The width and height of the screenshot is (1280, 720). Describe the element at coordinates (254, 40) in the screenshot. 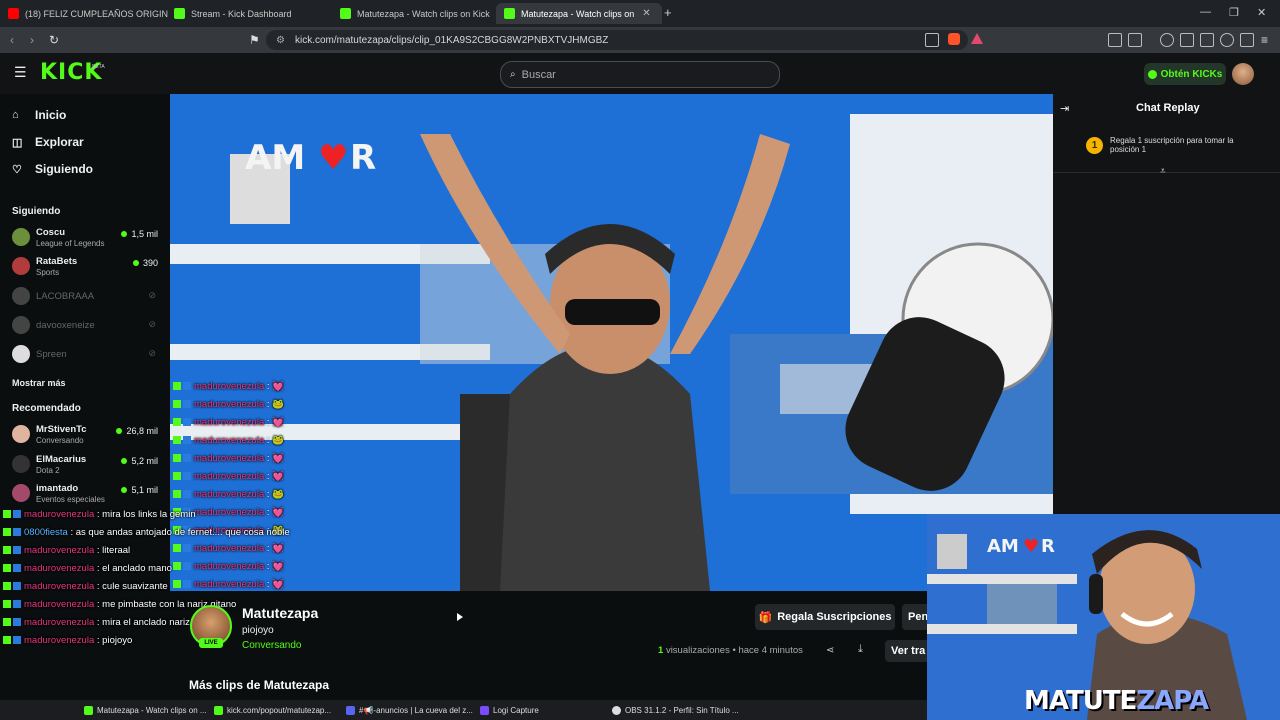

I see `bookmark-icon: ⚑` at that location.